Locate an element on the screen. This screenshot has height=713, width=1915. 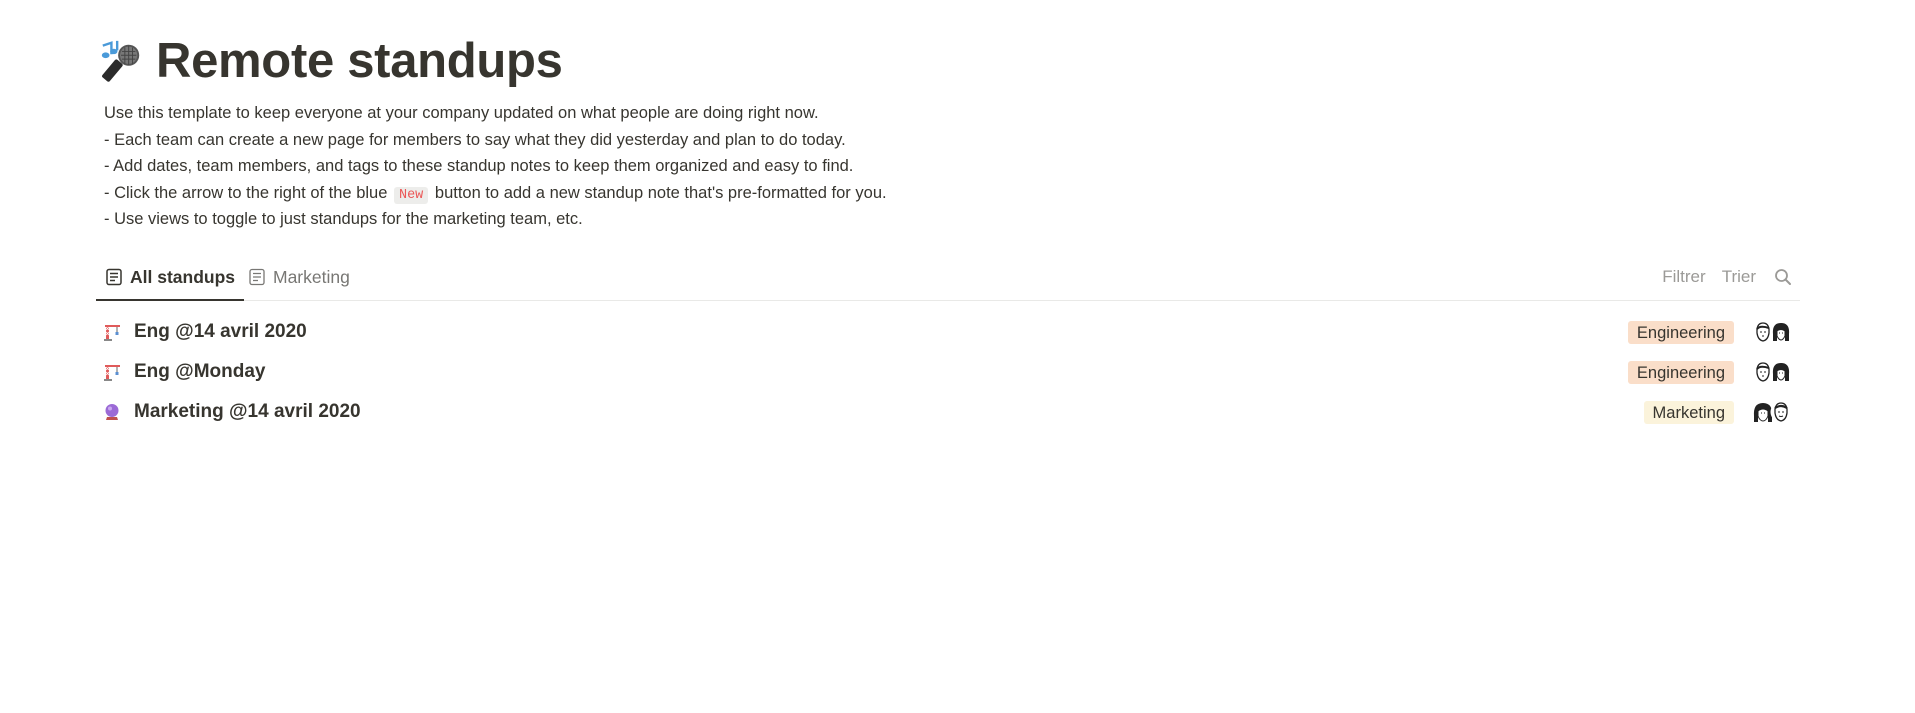
view-toolbar: Filtrer Trier is located at coordinates (1723, 277).